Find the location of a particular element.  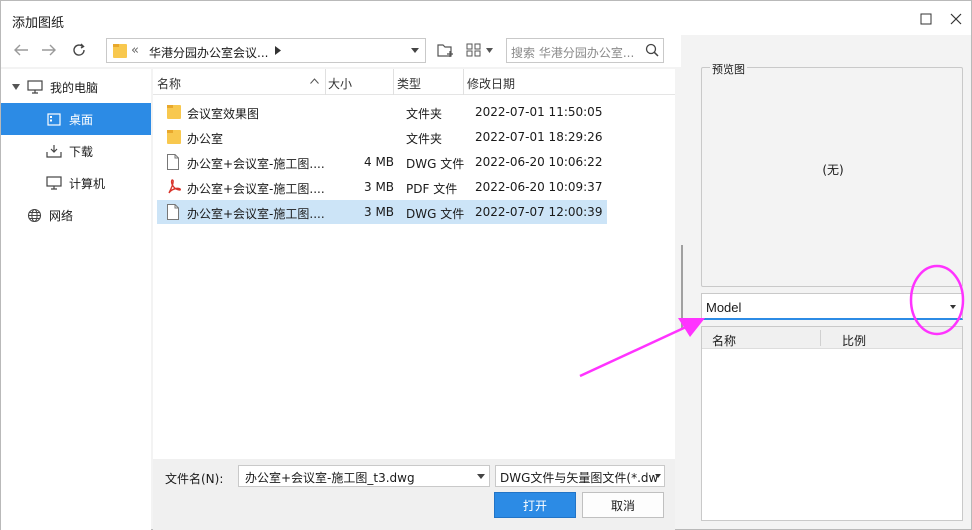

vertical-scrollbar is located at coordinates (682, 299).